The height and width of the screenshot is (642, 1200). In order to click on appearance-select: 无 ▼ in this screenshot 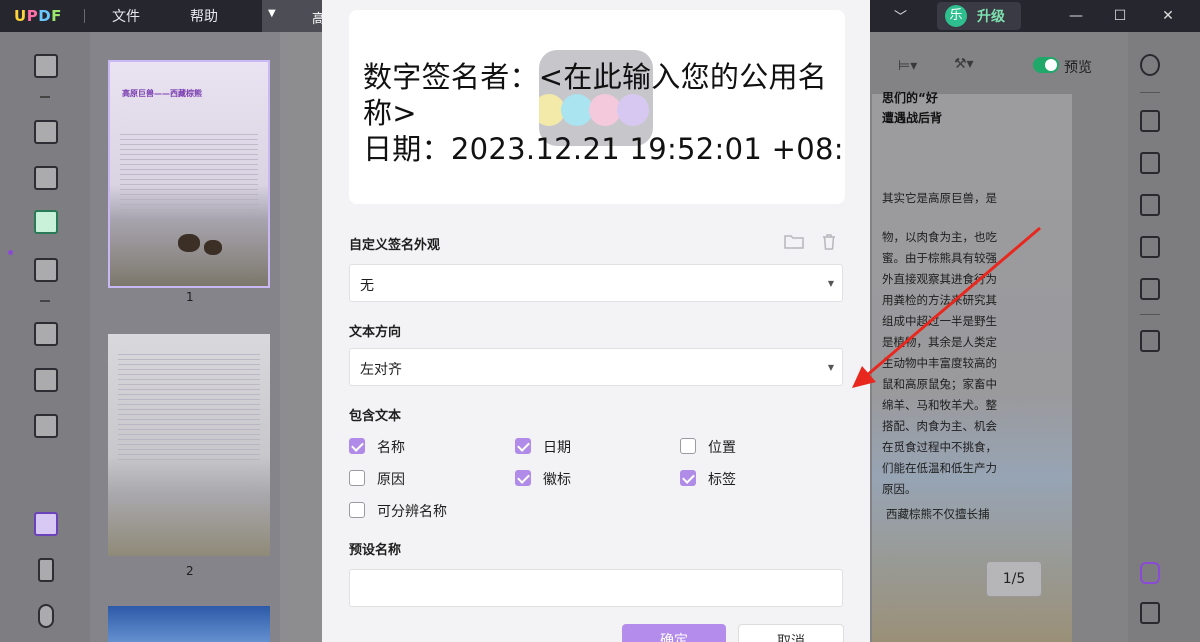, I will do `click(596, 283)`.